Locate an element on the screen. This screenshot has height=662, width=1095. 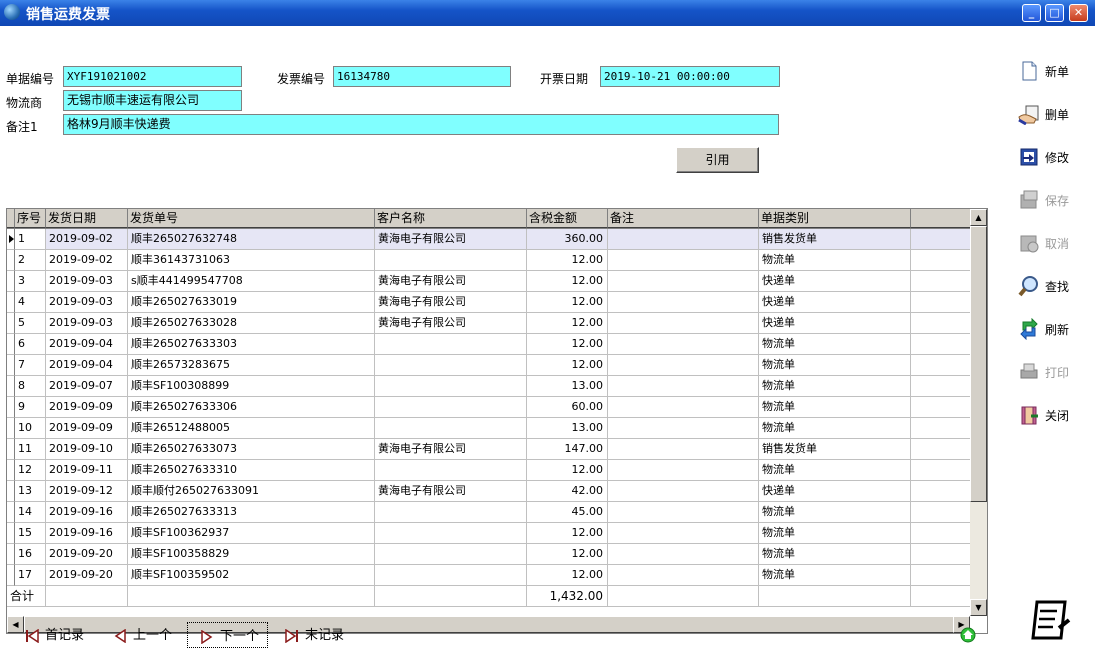
refresh-button: 刷新 is located at coordinates (1055, 329).